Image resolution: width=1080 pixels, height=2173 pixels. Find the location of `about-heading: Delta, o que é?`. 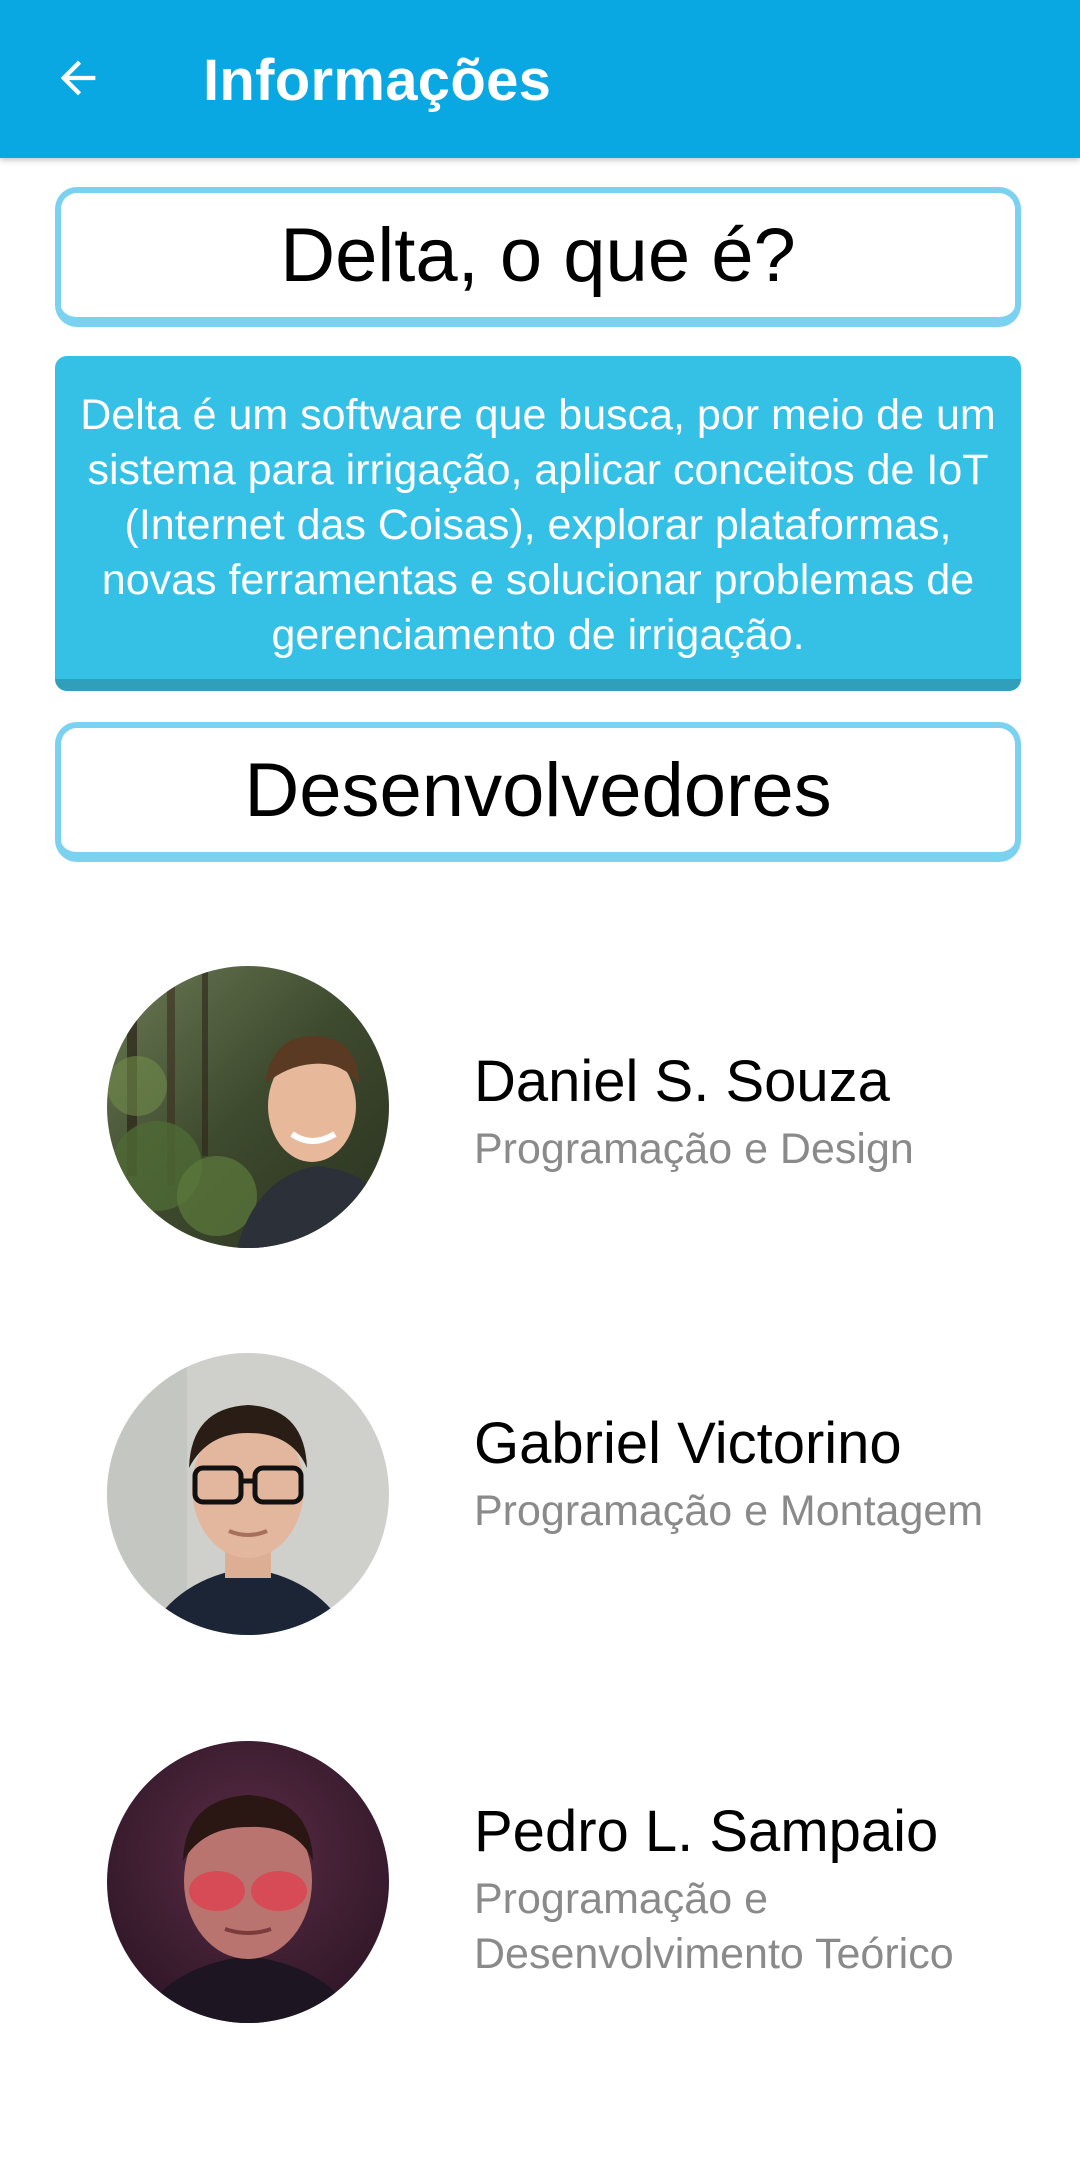

about-heading: Delta, o que é? is located at coordinates (538, 255).